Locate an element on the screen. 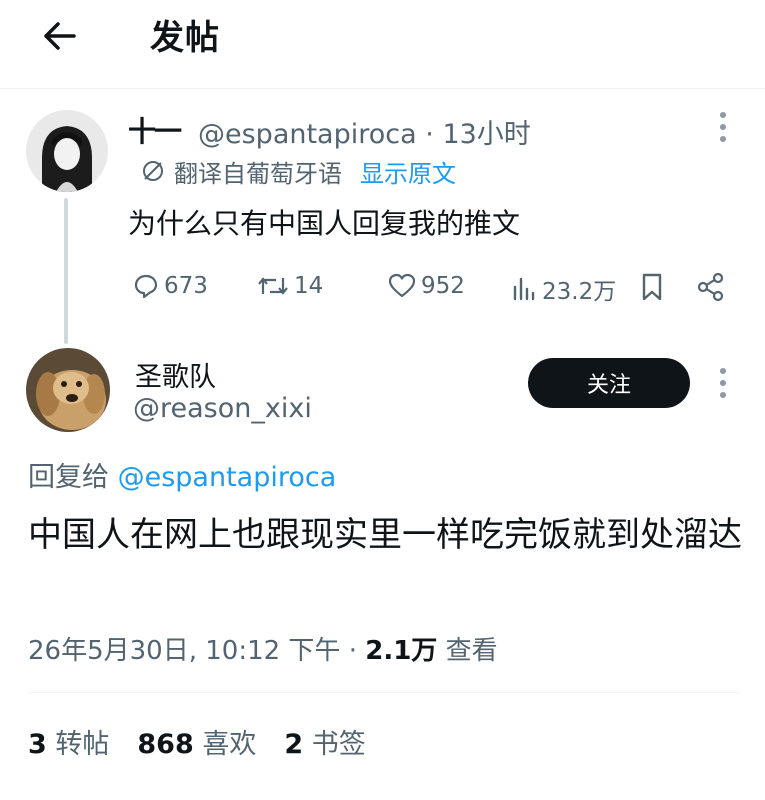 Image resolution: width=765 pixels, height=800 pixels. show-original-link: 显示原文 is located at coordinates (408, 171).